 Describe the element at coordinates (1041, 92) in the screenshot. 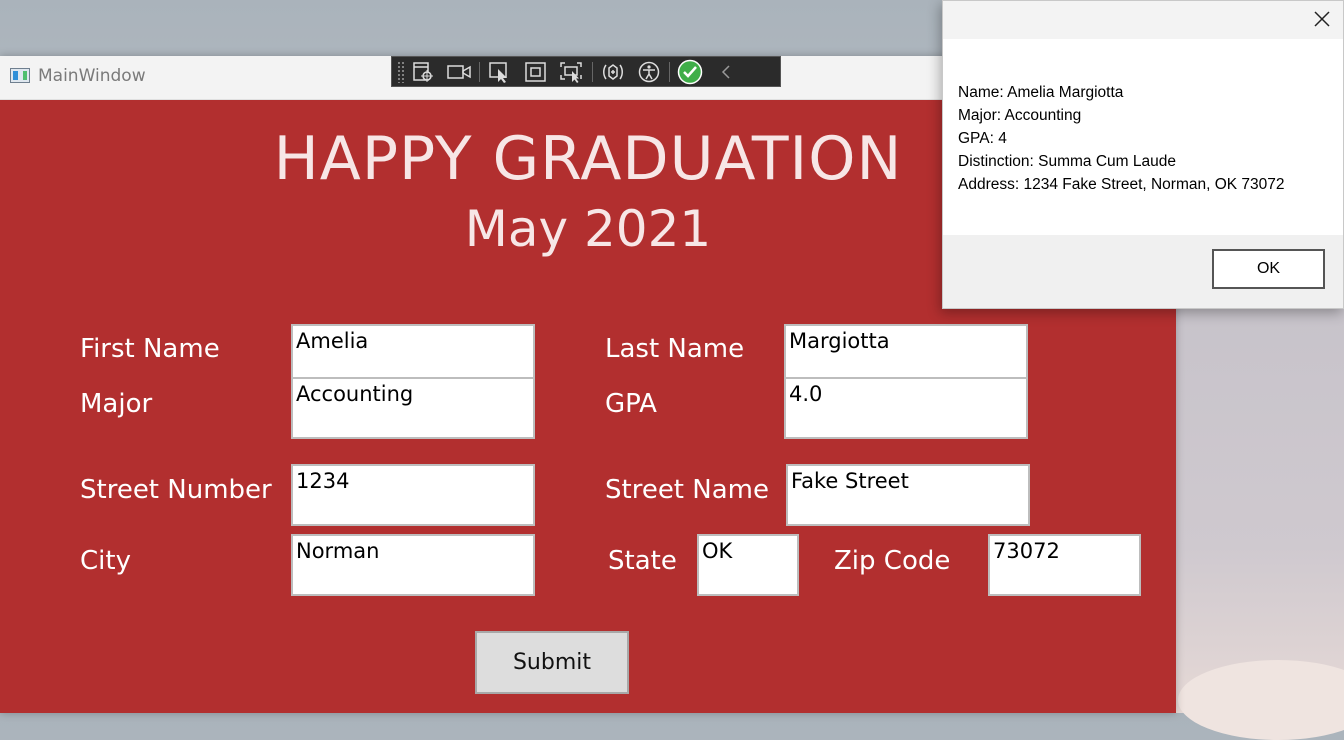

I see `dialog-line-name: Name: Amelia Margiotta` at that location.